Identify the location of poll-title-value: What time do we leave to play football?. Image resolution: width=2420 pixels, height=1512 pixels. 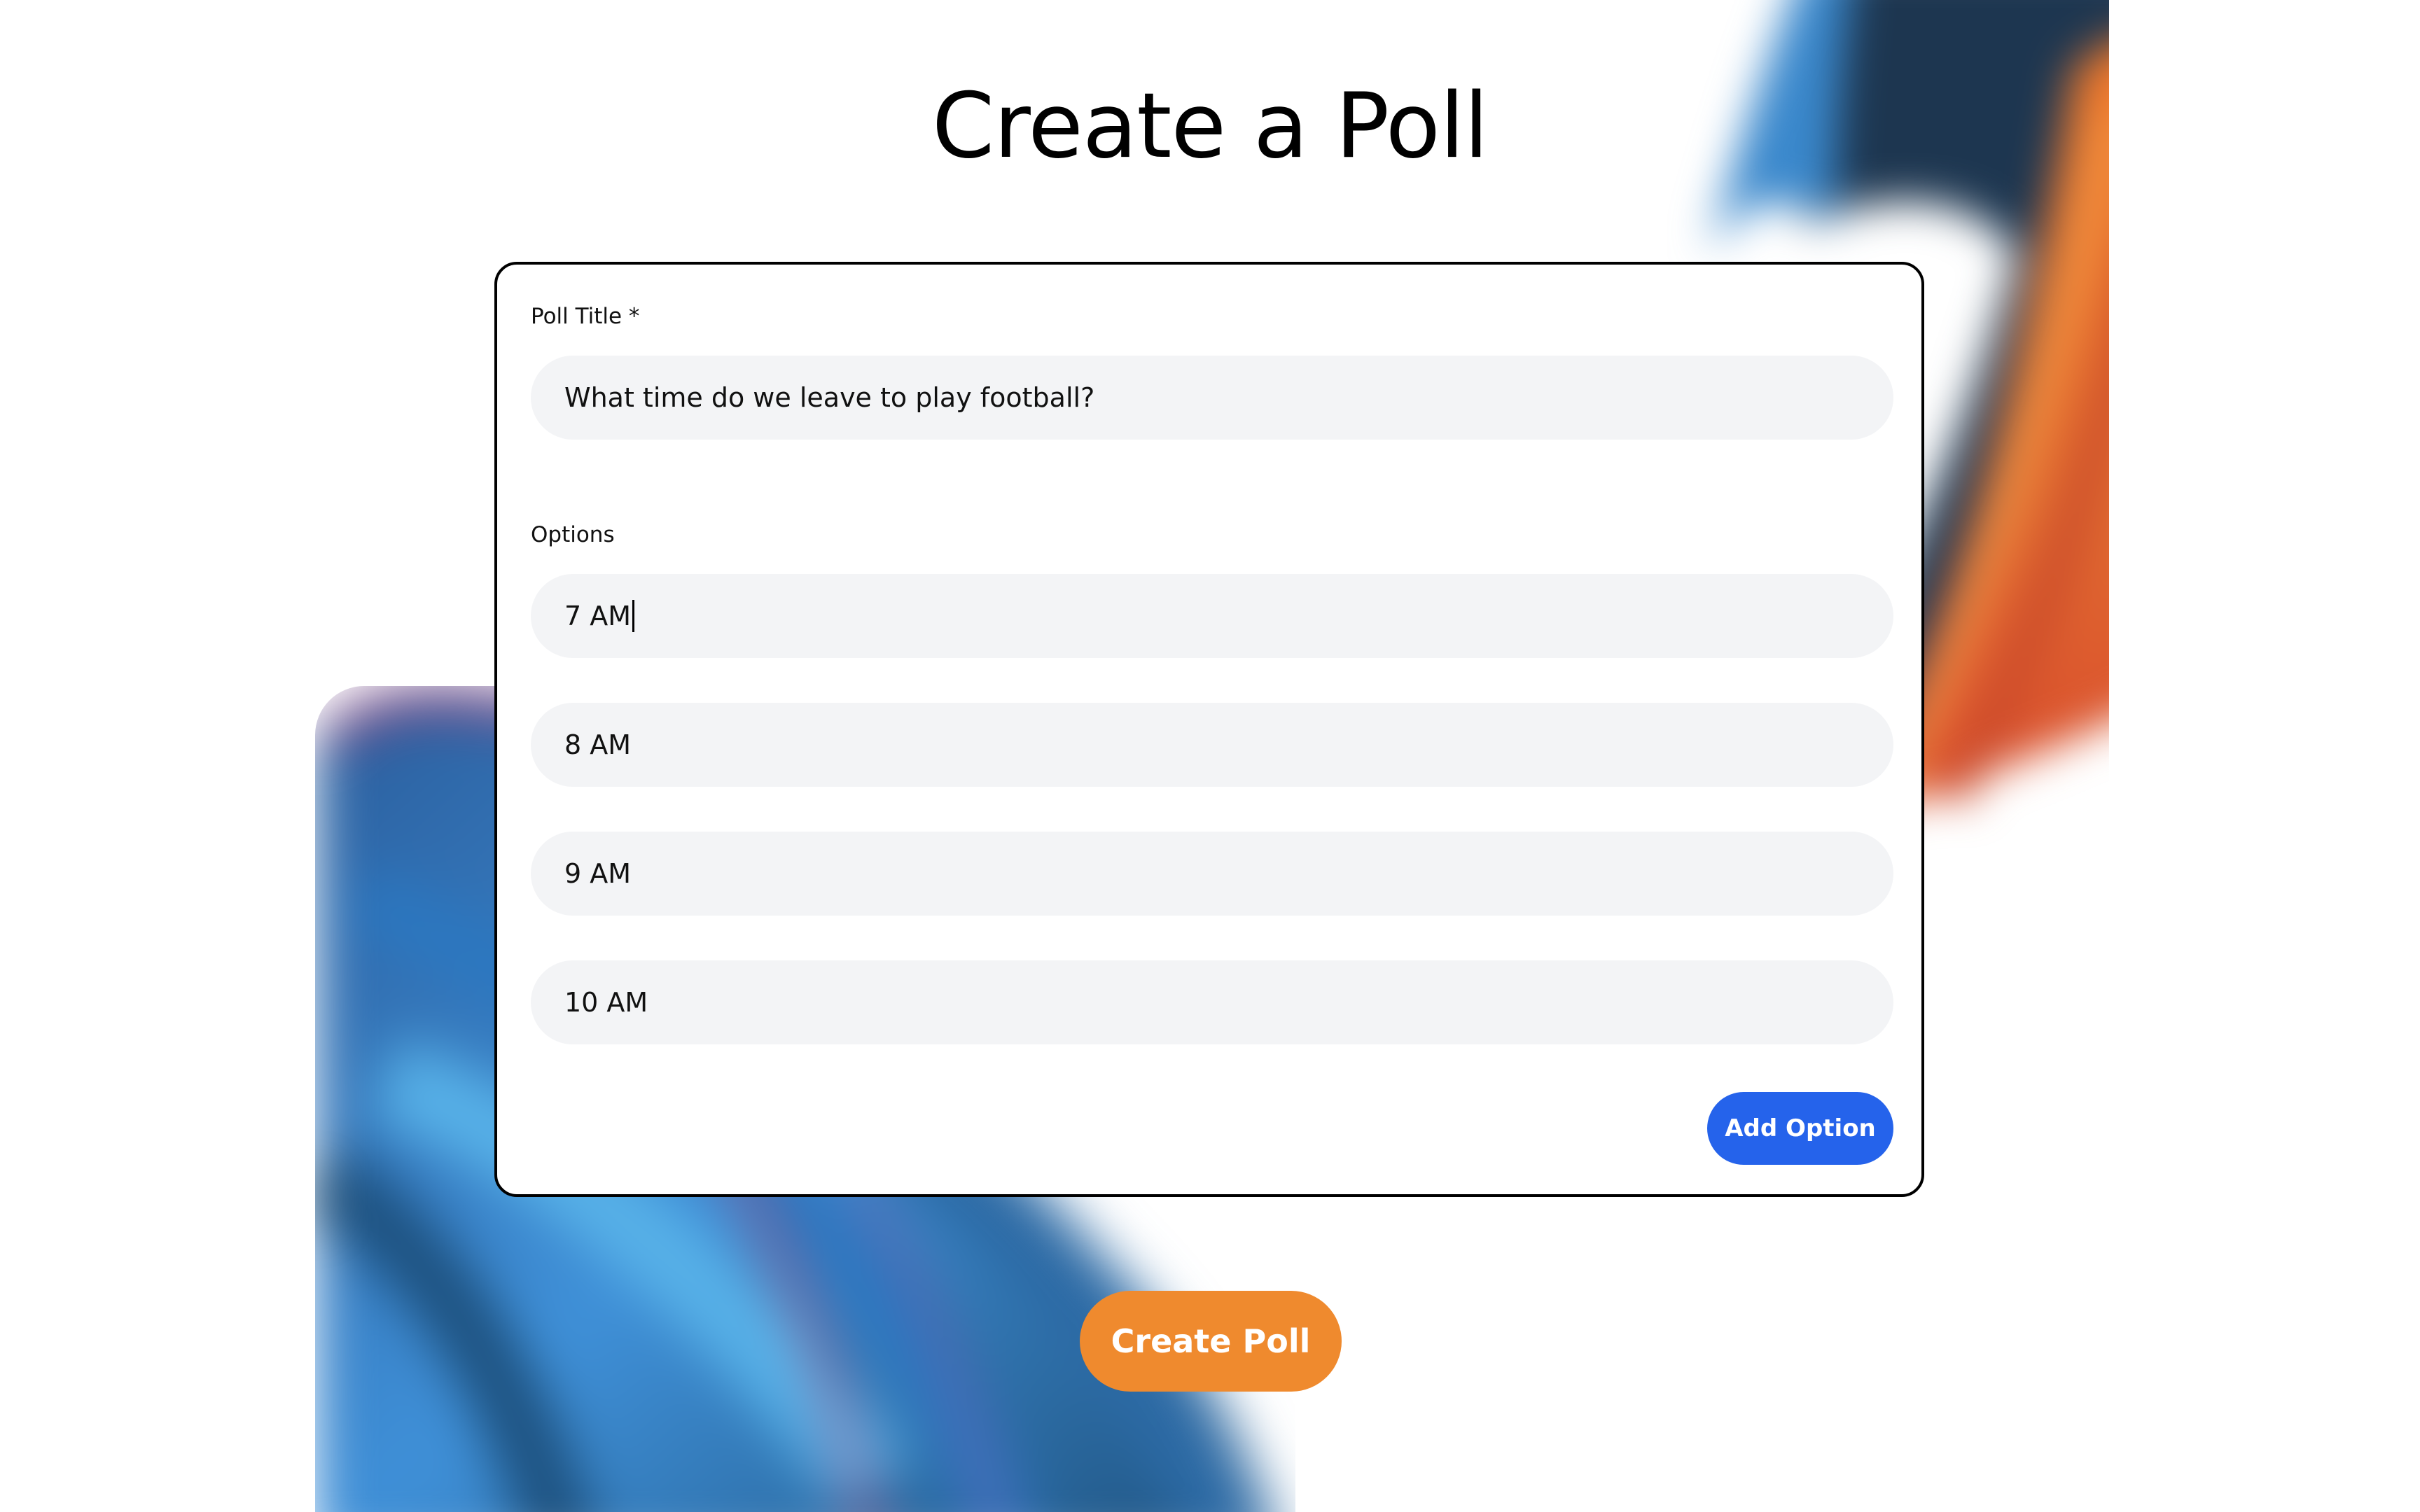
(830, 397).